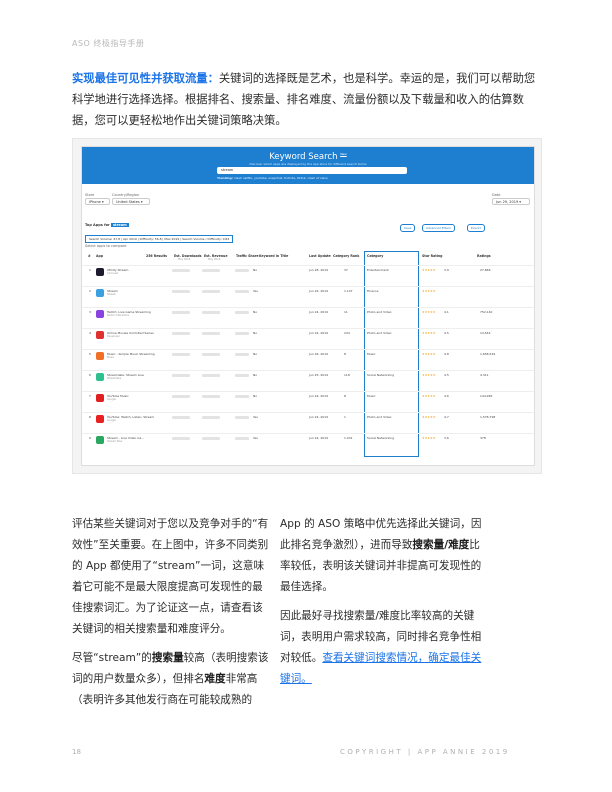  What do you see at coordinates (319, 270) in the screenshot?
I see `row-last-update: Jun 28, 2019` at bounding box center [319, 270].